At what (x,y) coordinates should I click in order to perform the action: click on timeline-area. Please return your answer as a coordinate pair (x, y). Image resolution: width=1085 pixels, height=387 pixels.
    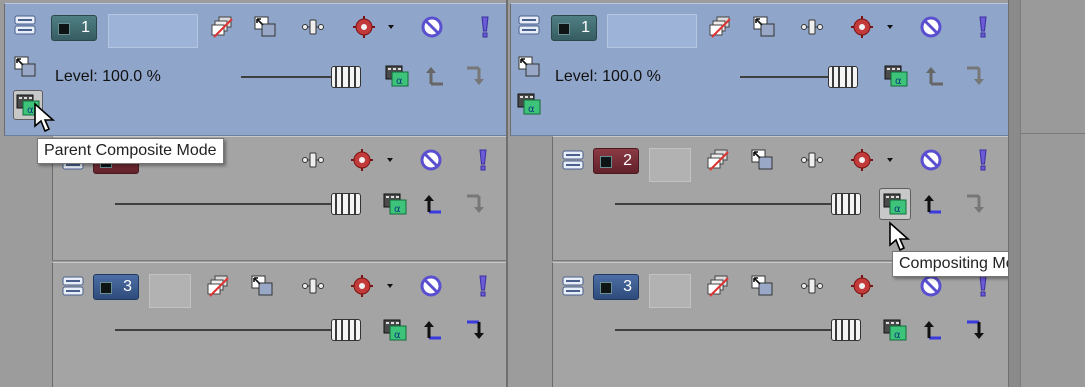
    Looking at the image, I should click on (1052, 193).